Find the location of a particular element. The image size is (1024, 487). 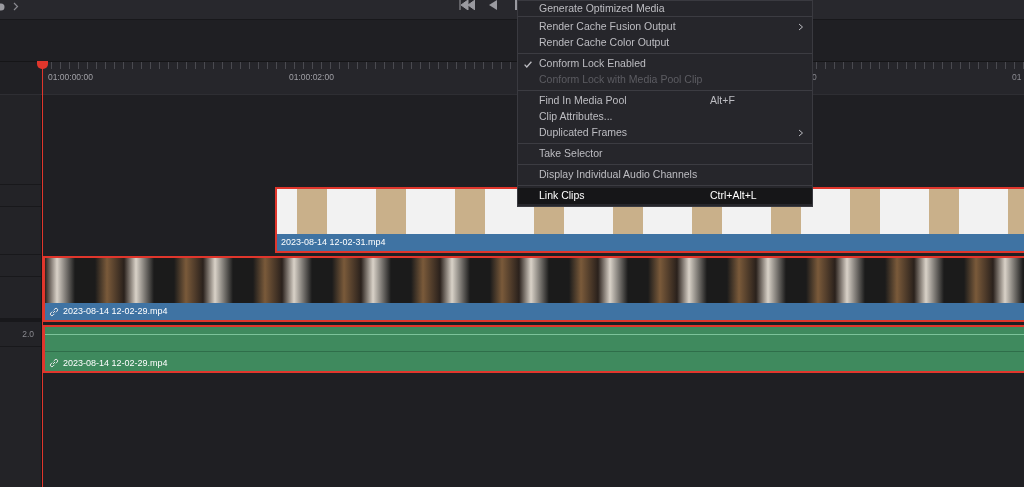

timecode-label: 01 is located at coordinates (1017, 77).